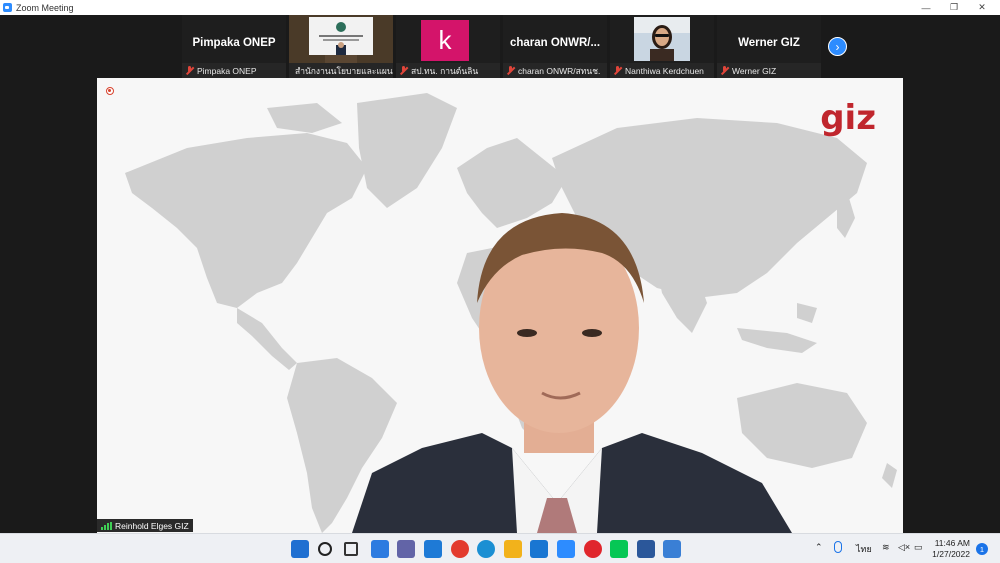  What do you see at coordinates (460, 549) in the screenshot?
I see `chrome-icon` at bounding box center [460, 549].